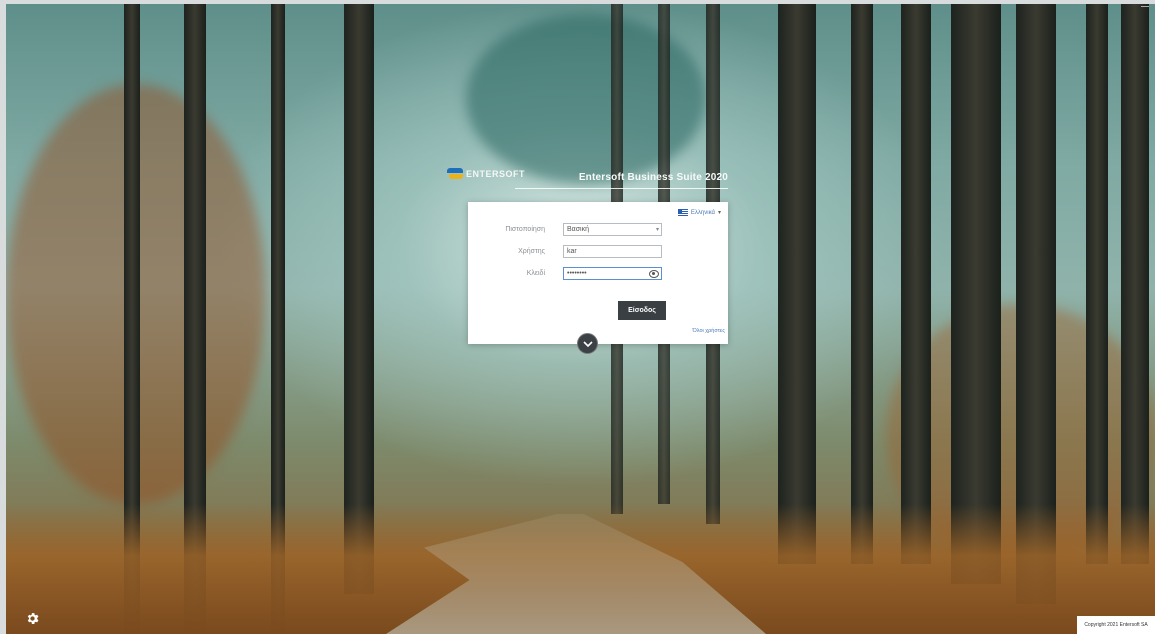 This screenshot has height=634, width=1155. Describe the element at coordinates (1116, 625) in the screenshot. I see `copyright-notice: Copyright 2021 Entersoft SA` at that location.